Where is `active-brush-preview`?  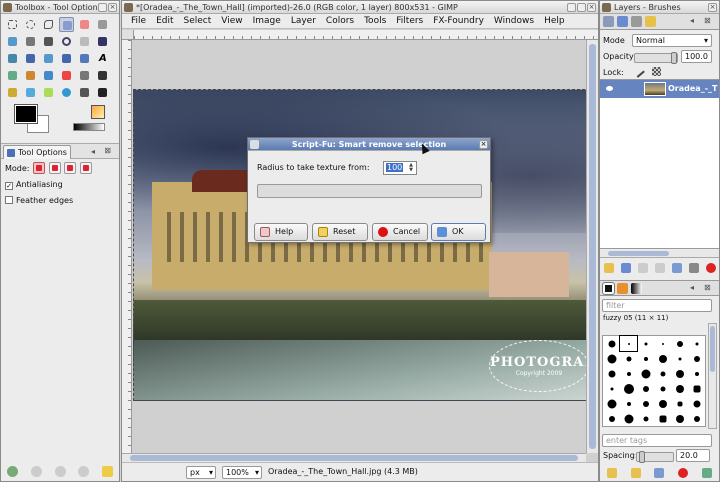
active-brush-preview is located at coordinates (98, 112).